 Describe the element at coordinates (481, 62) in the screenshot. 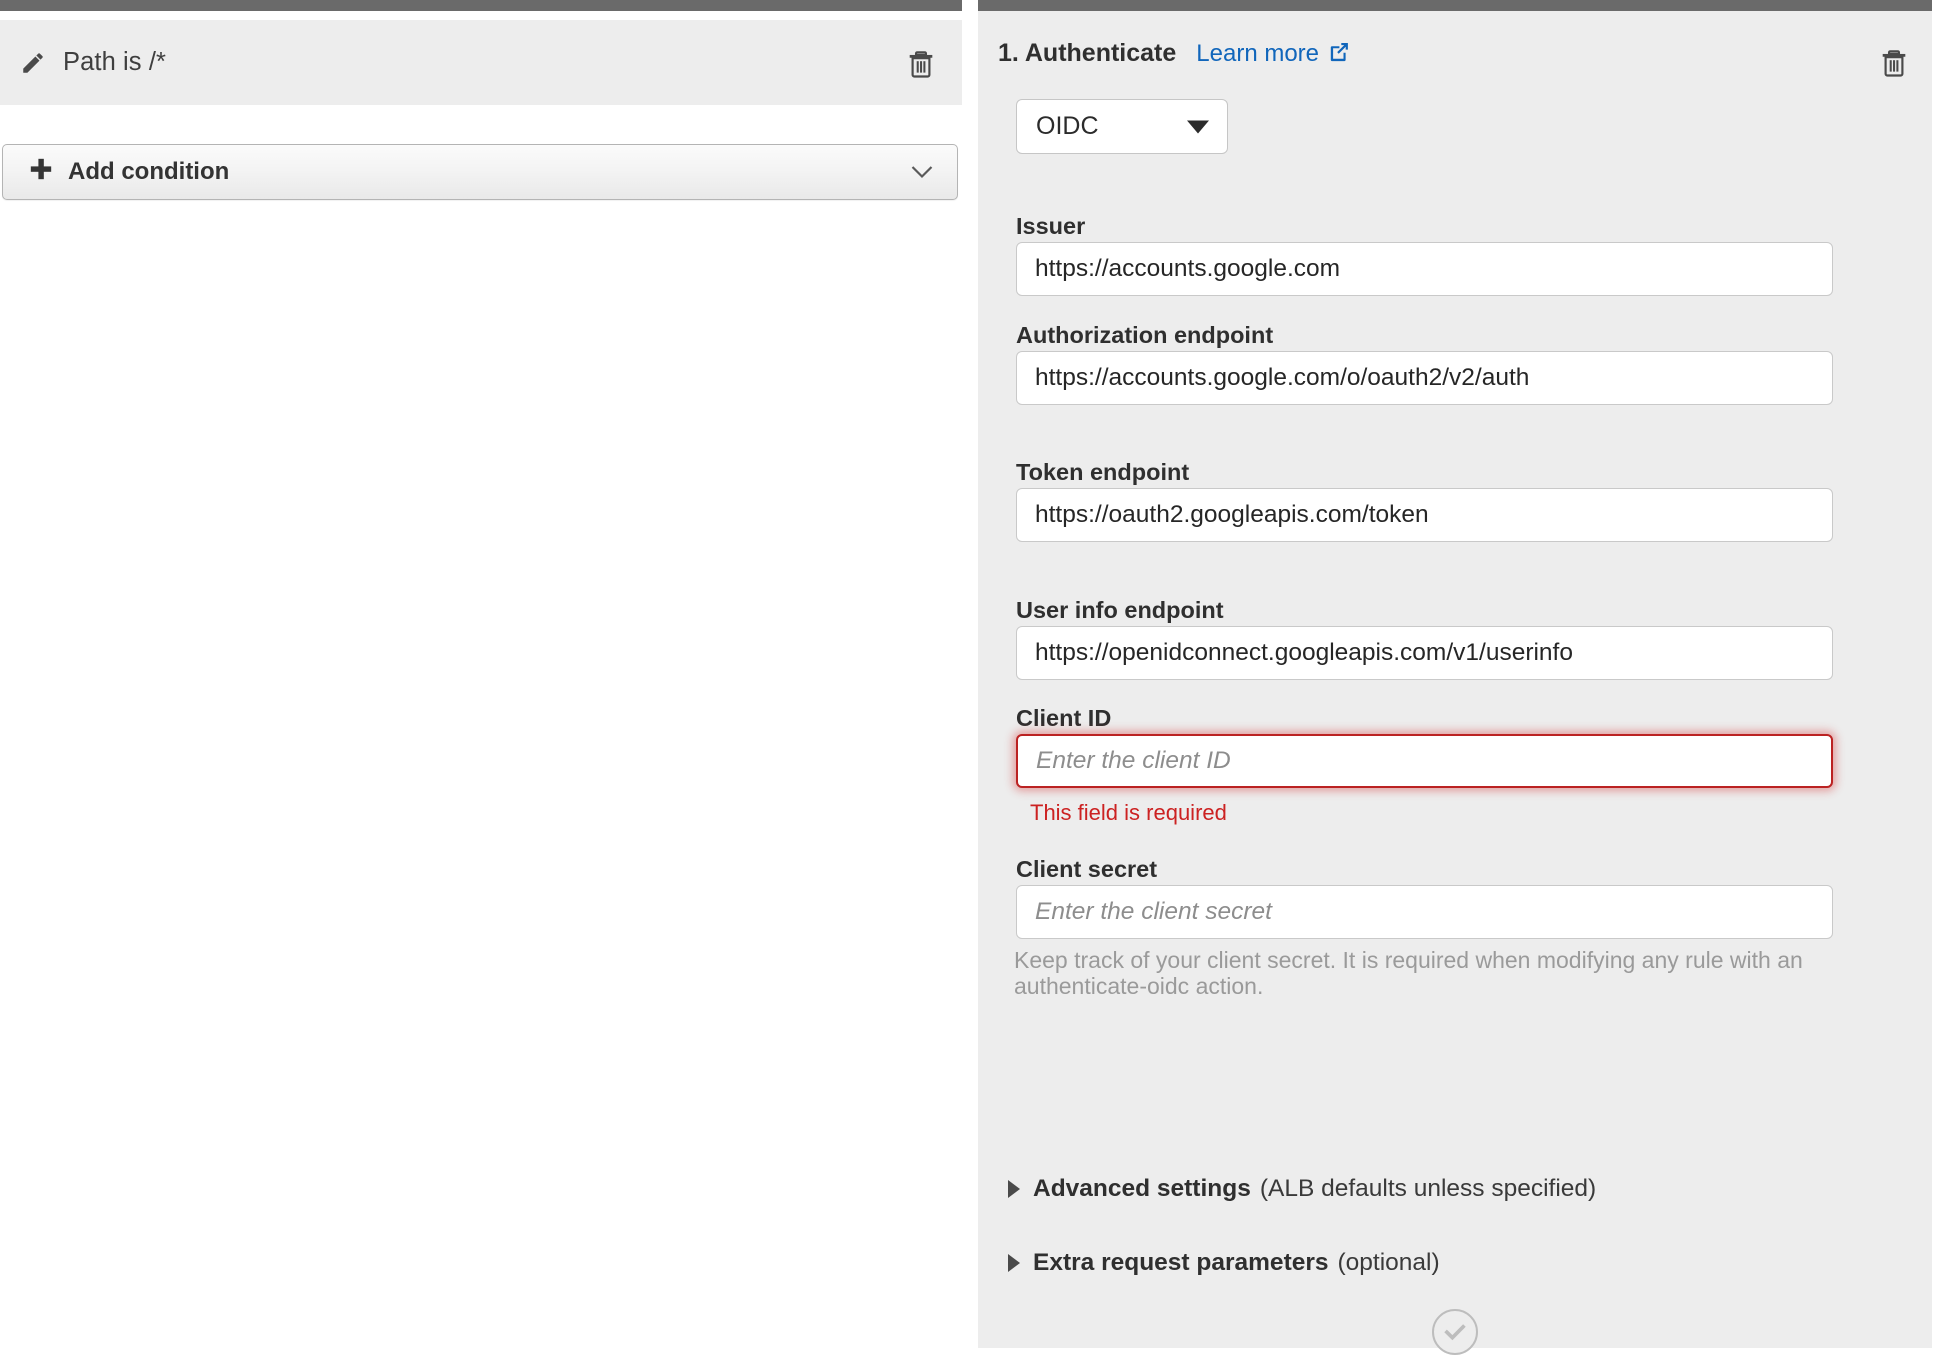

I see `condition-row: Path is /*` at that location.